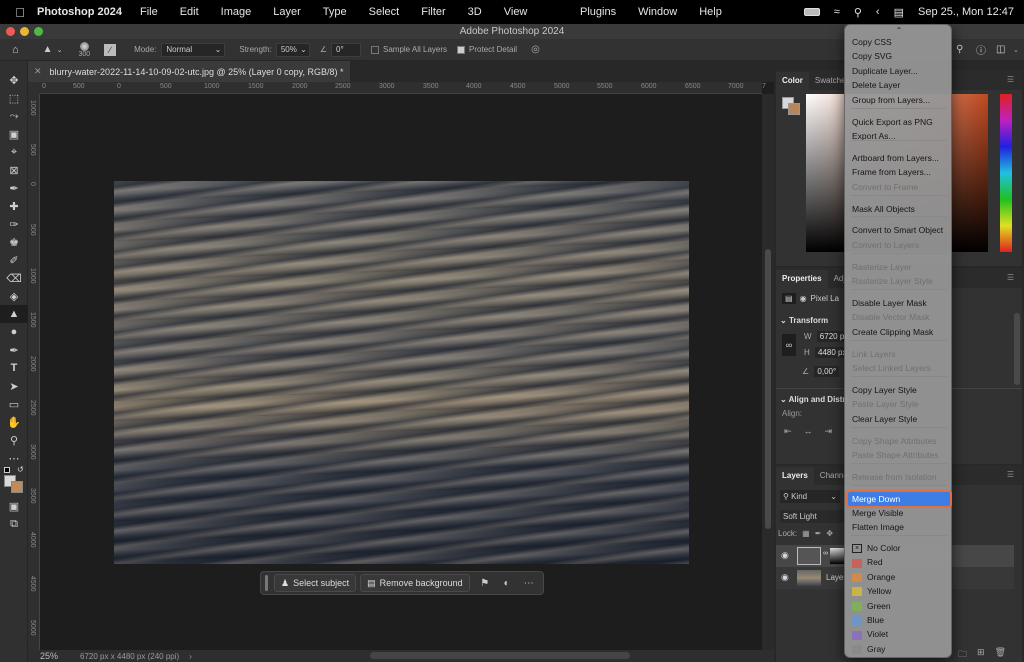  Describe the element at coordinates (79, 12) in the screenshot. I see `menu-app-name: Photoshop 2024` at that location.